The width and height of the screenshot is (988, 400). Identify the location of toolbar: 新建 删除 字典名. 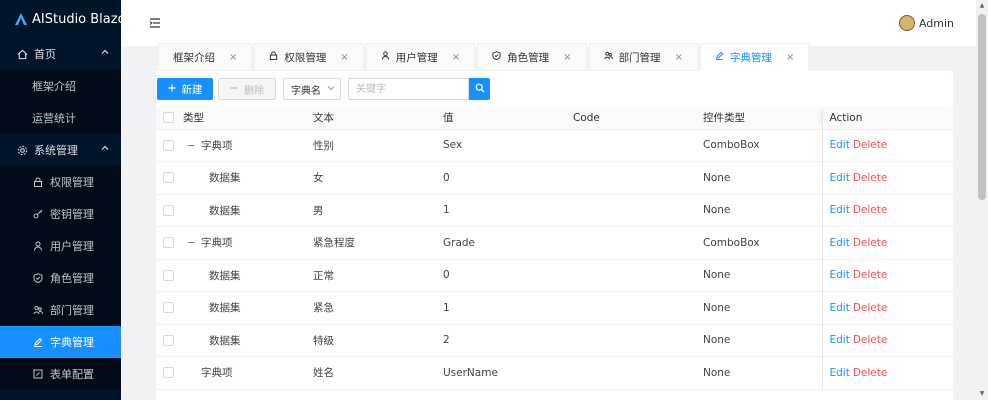
(554, 89).